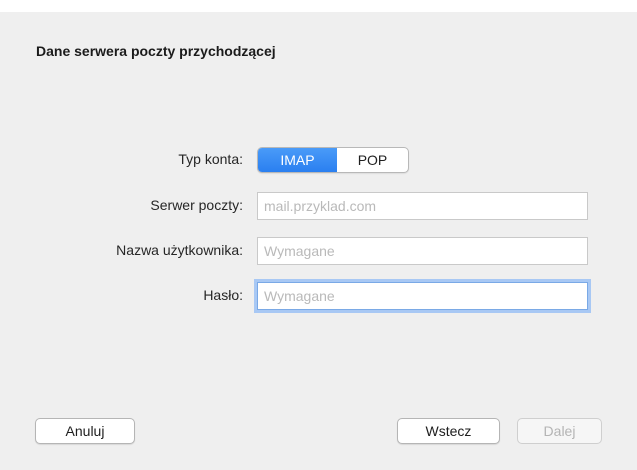 This screenshot has width=637, height=470. Describe the element at coordinates (85, 431) in the screenshot. I see `cancel-button: Anuluj` at that location.